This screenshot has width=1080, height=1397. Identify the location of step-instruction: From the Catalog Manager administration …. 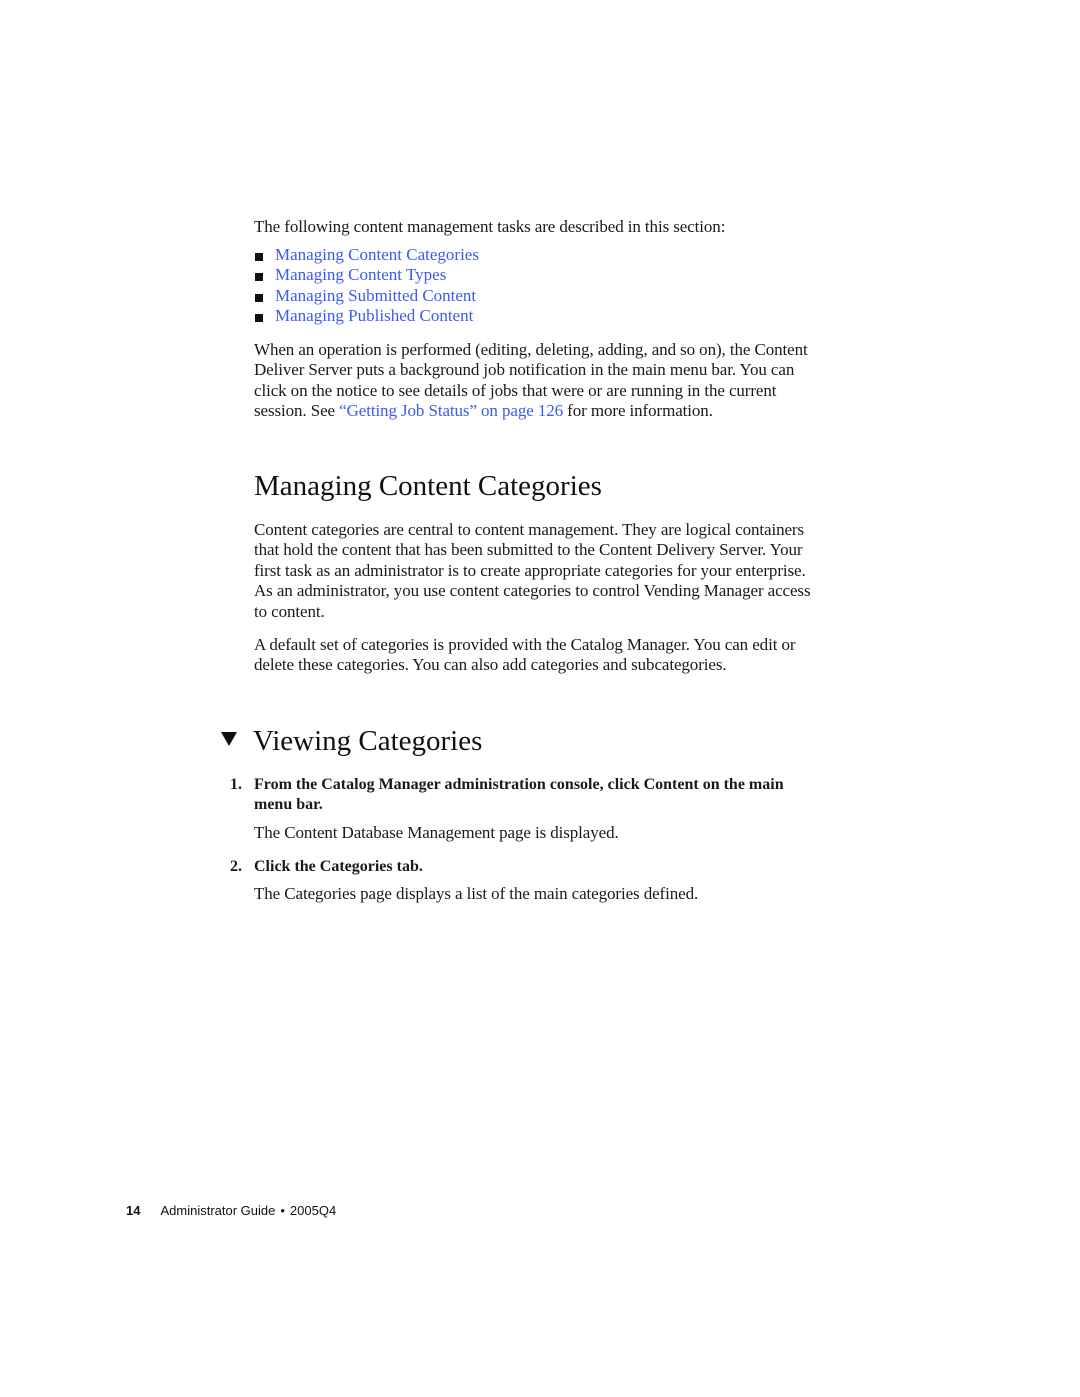
(572, 795).